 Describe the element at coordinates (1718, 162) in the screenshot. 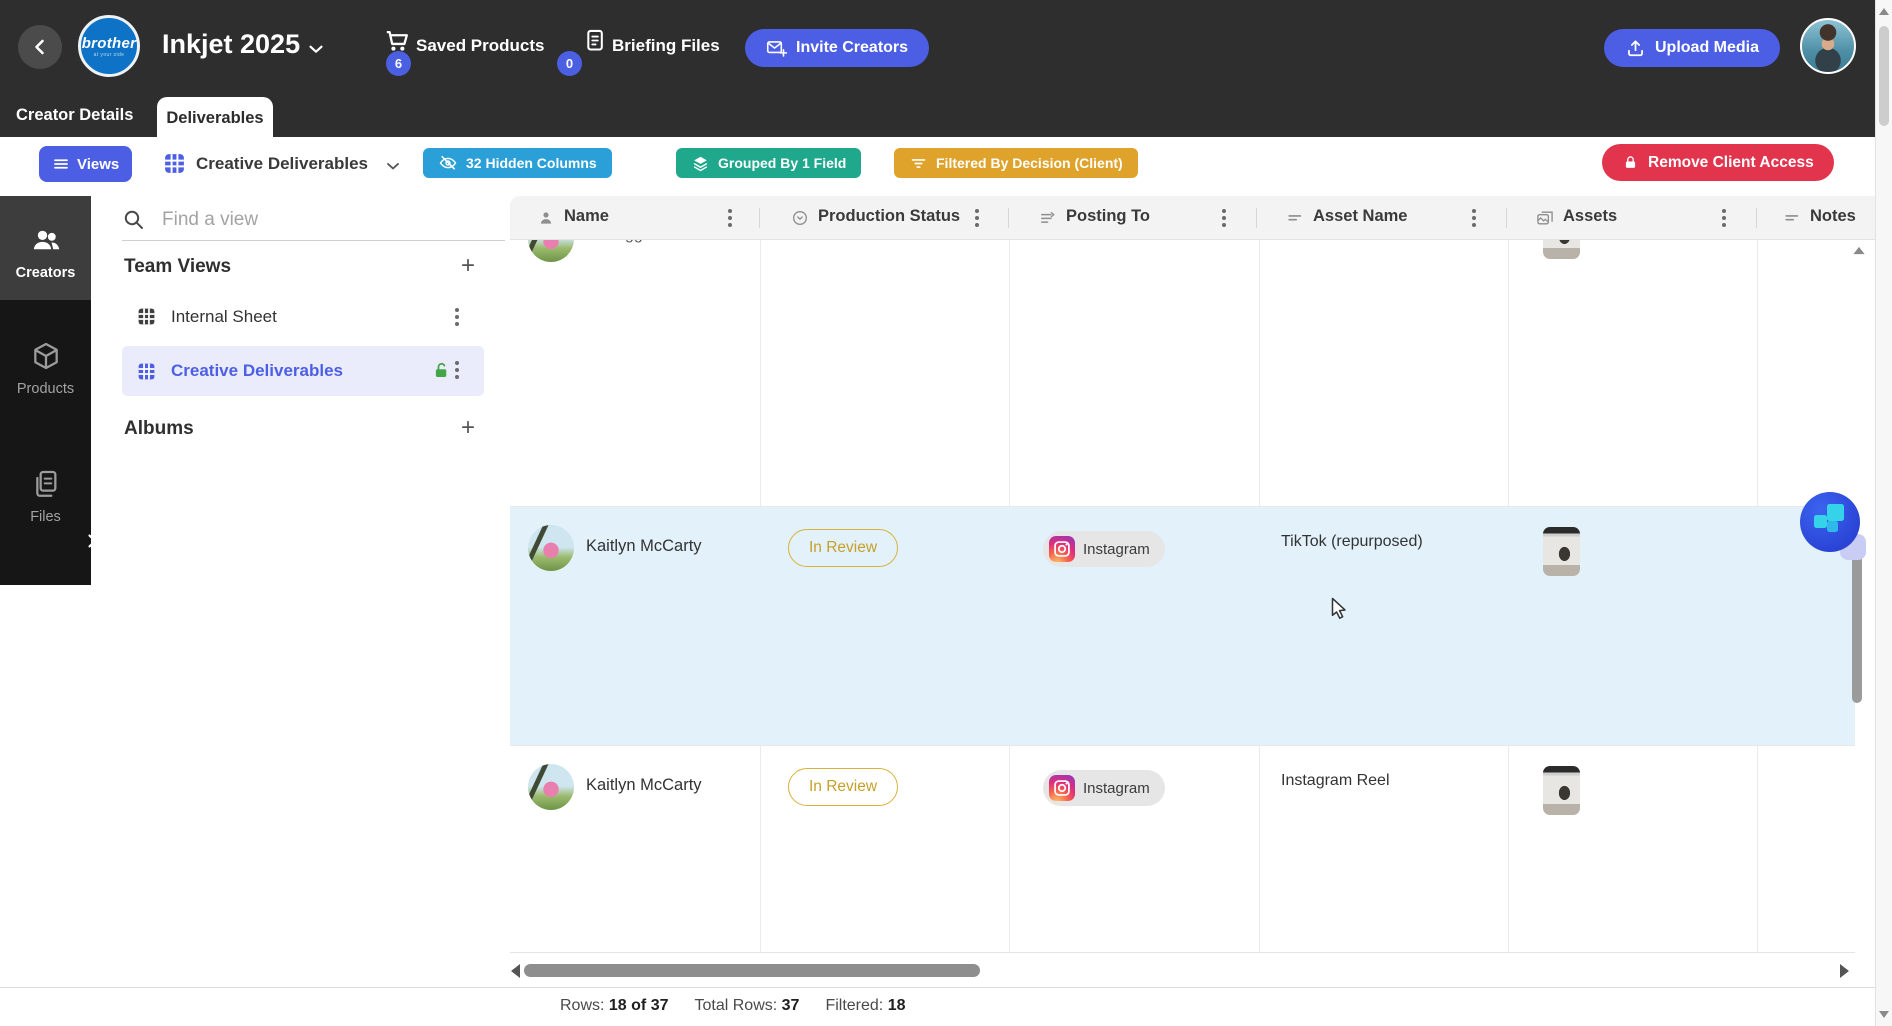

I see `remove-client-access-button: Remove Client Access` at that location.